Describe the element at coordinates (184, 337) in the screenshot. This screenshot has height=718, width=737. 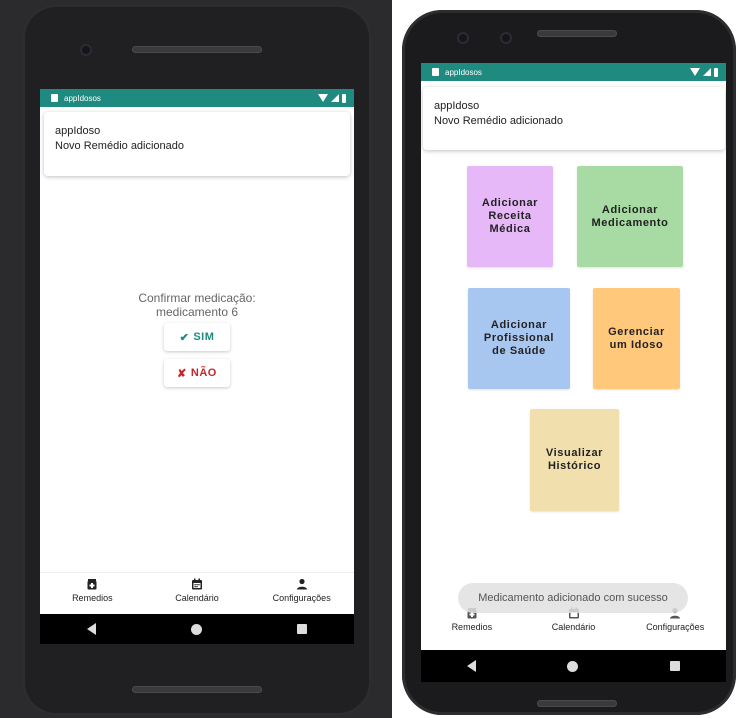
I see `check-icon: ✔` at that location.